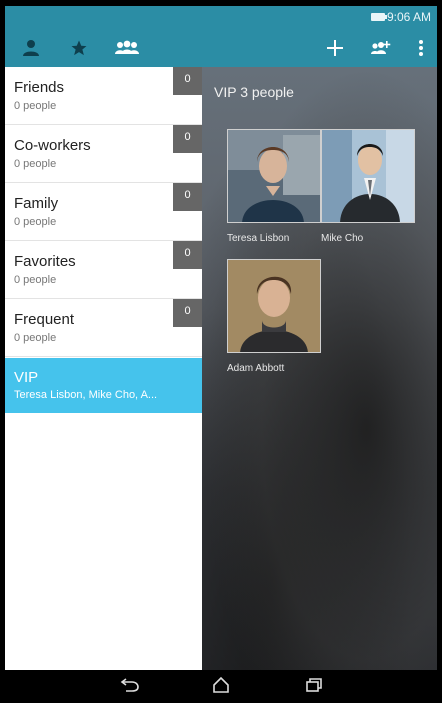  I want to click on member-name: Teresa Lisbon, so click(258, 238).